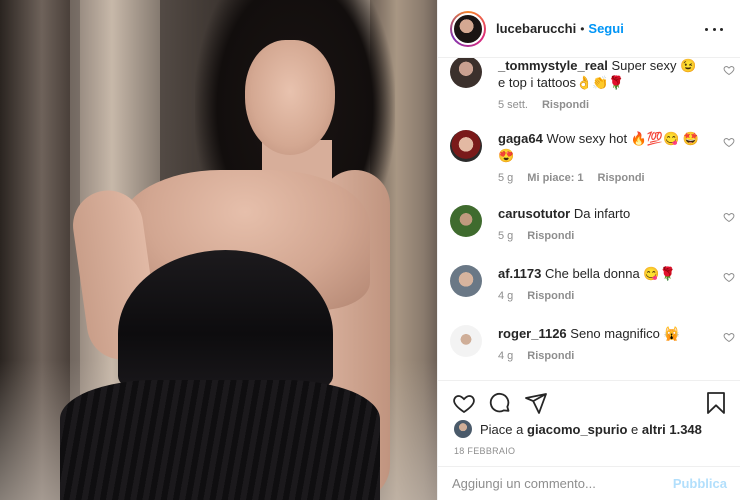 The height and width of the screenshot is (500, 740). I want to click on post-date: 18 FEBBRAIO, so click(484, 451).